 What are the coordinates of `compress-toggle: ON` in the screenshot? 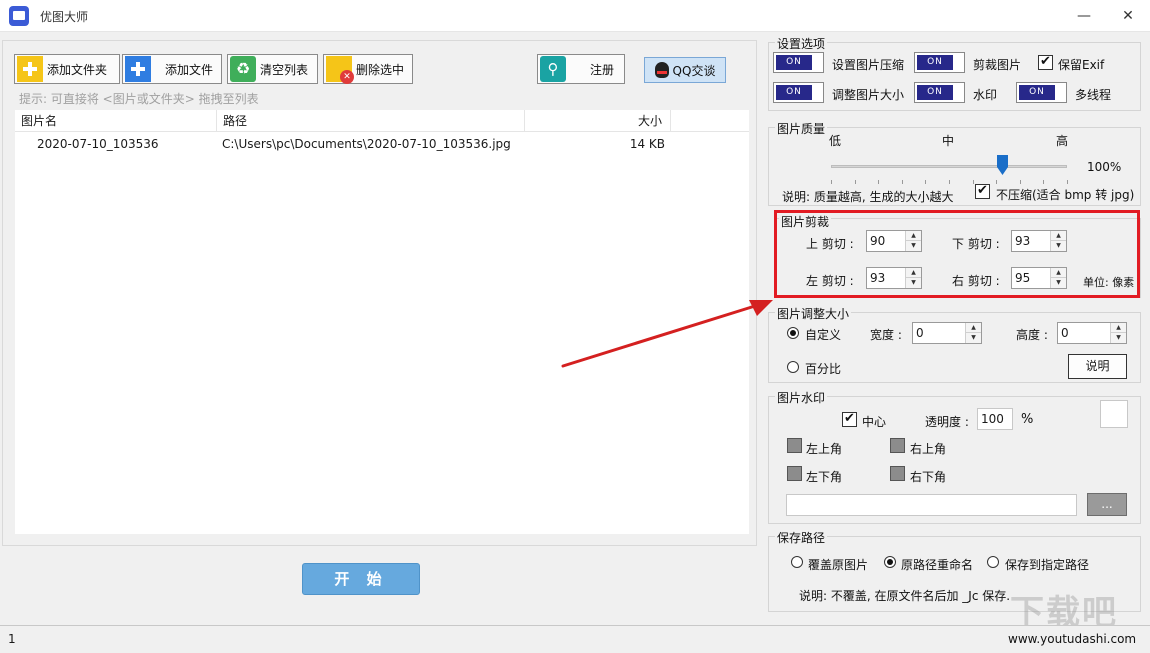 It's located at (798, 62).